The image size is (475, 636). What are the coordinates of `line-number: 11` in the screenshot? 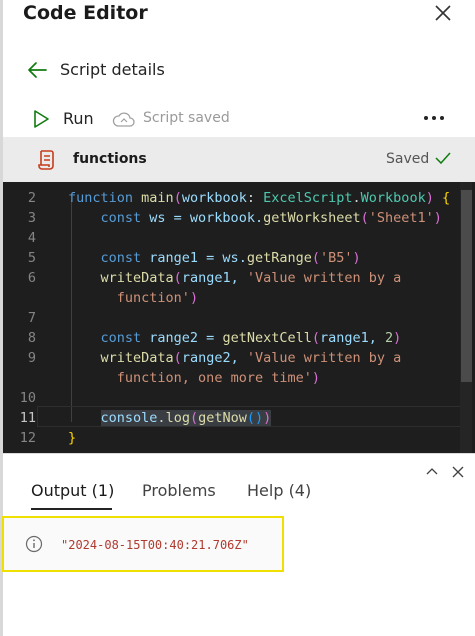 It's located at (27, 418).